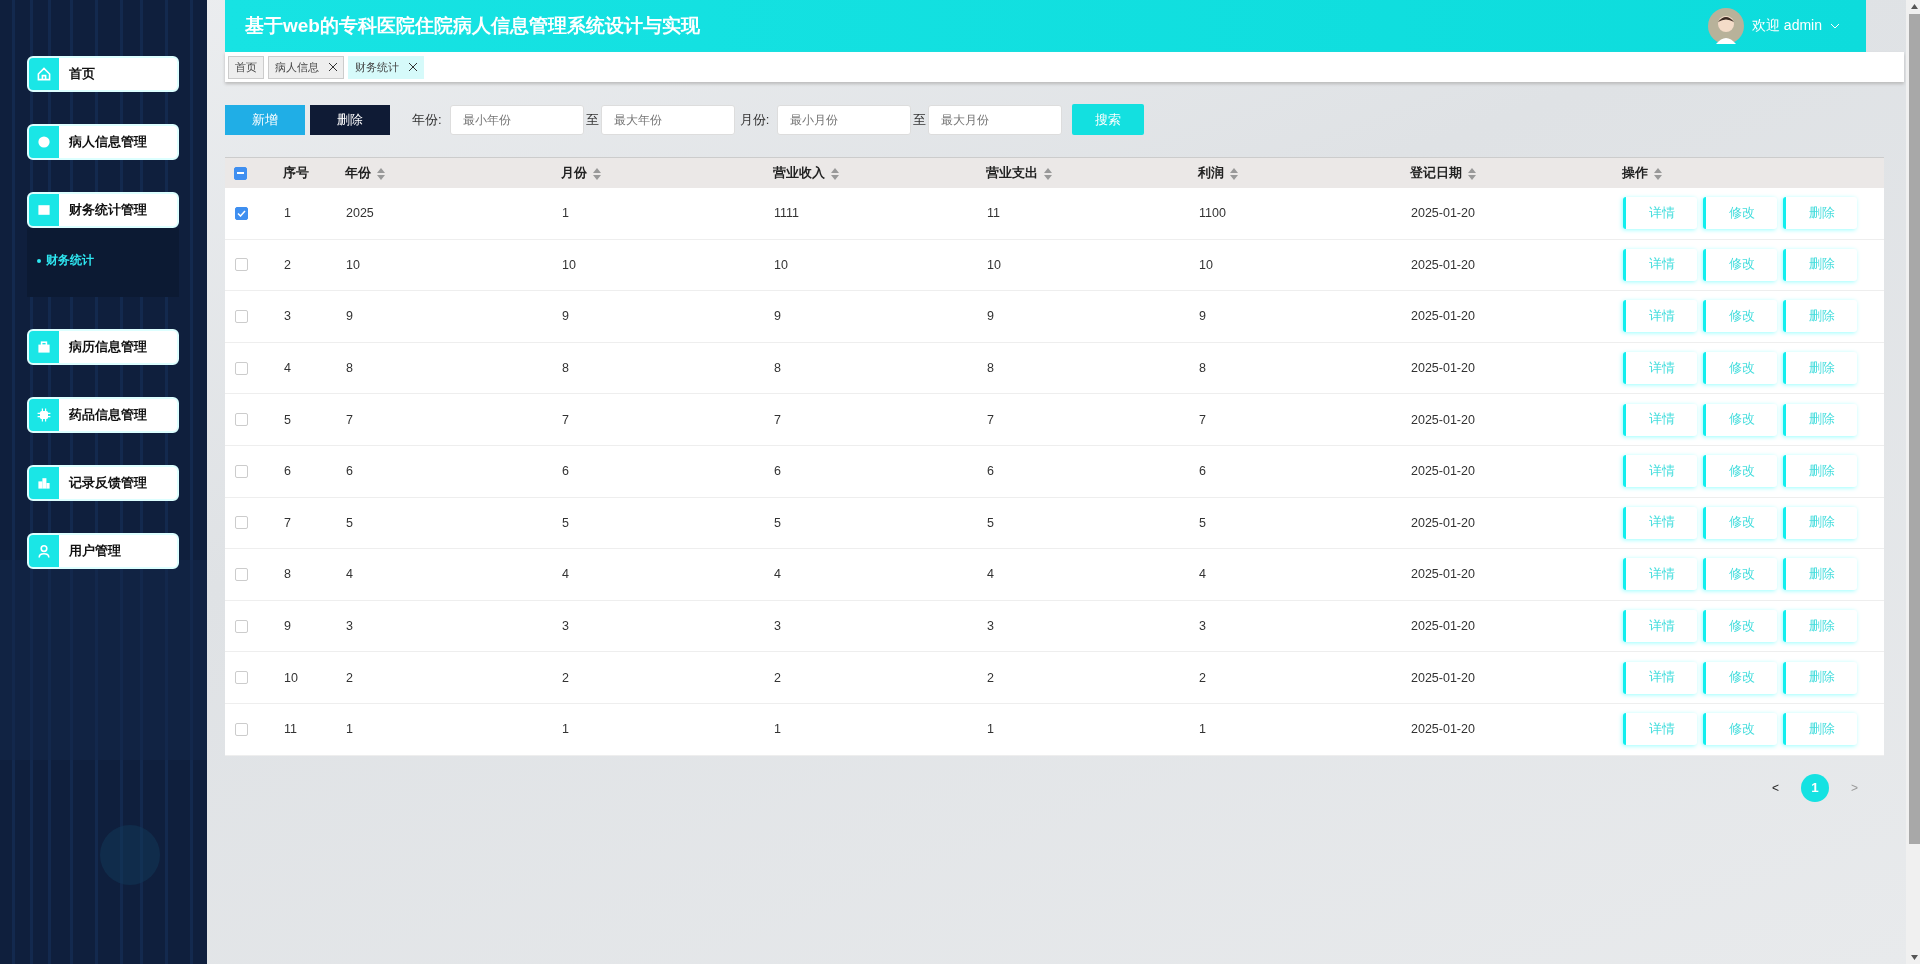  Describe the element at coordinates (844, 119) in the screenshot. I see `input-field: 最小月份` at that location.